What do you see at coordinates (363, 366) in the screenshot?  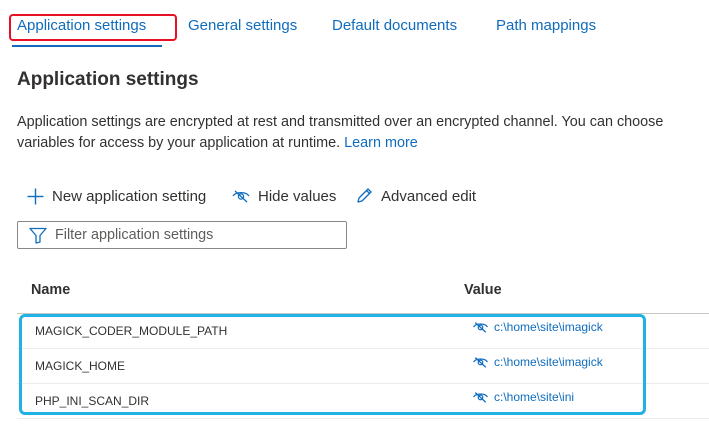 I see `table-row: MAGICK_HOME c:\home\site\imagick` at bounding box center [363, 366].